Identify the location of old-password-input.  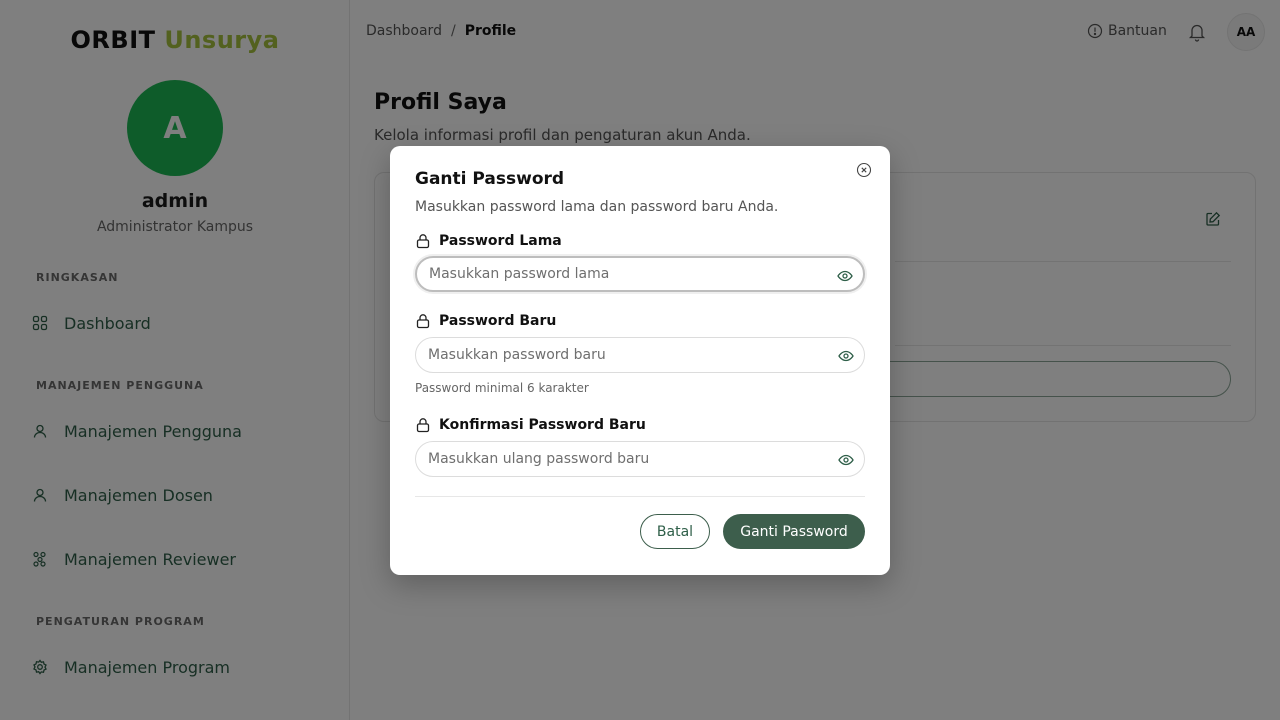
(629, 274).